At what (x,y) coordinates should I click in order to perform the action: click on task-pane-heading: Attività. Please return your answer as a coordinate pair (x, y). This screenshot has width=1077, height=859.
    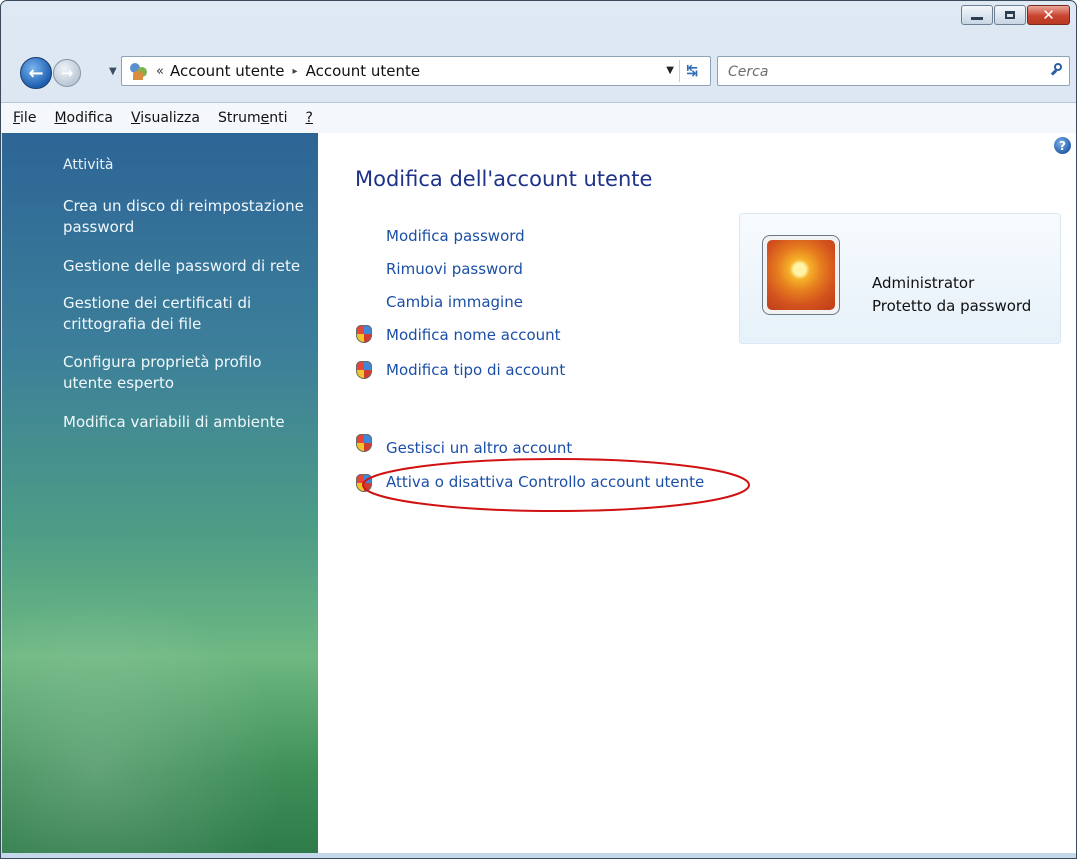
    Looking at the image, I should click on (88, 165).